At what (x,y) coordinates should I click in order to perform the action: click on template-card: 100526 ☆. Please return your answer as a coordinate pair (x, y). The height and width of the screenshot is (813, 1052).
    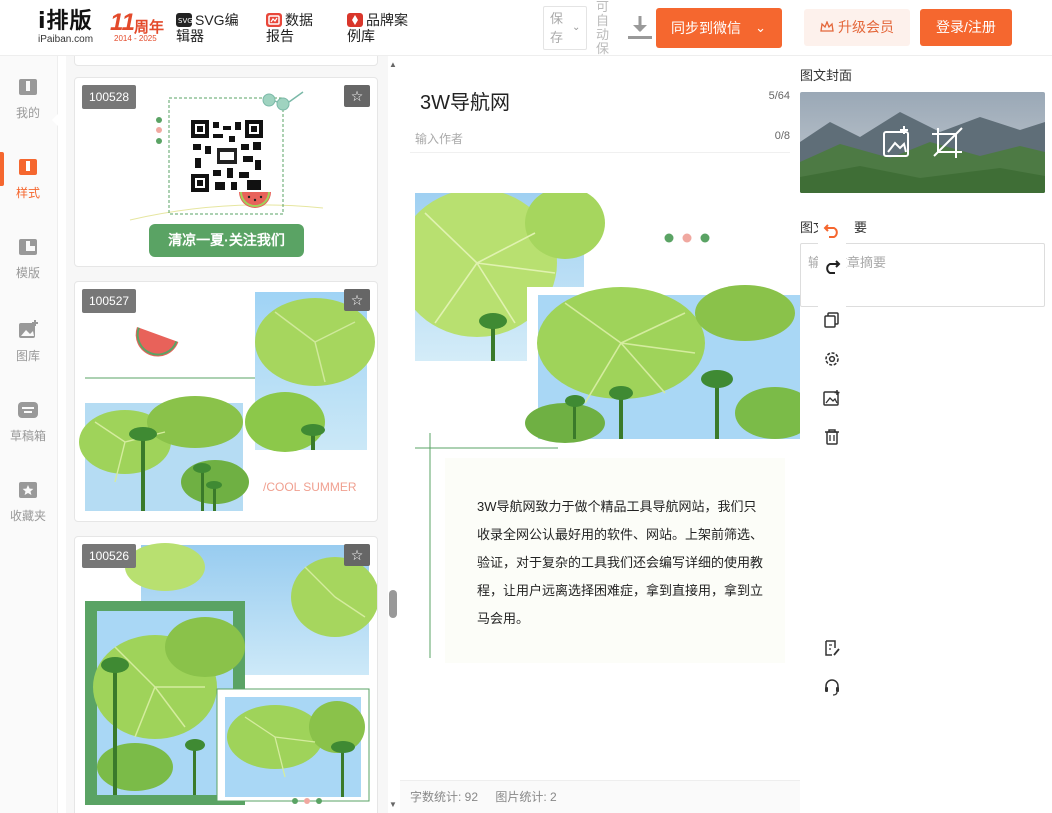
    Looking at the image, I should click on (226, 674).